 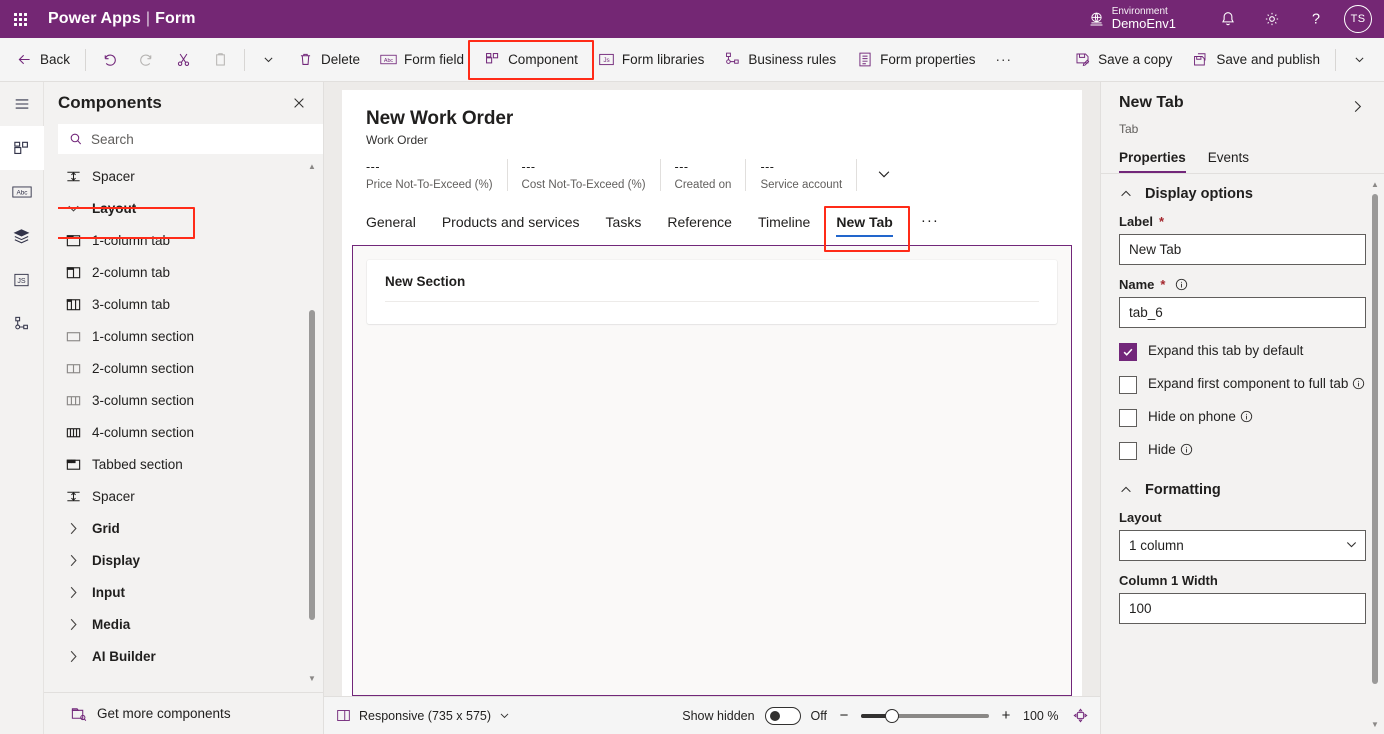 What do you see at coordinates (43, 60) in the screenshot?
I see `back-button: Back` at bounding box center [43, 60].